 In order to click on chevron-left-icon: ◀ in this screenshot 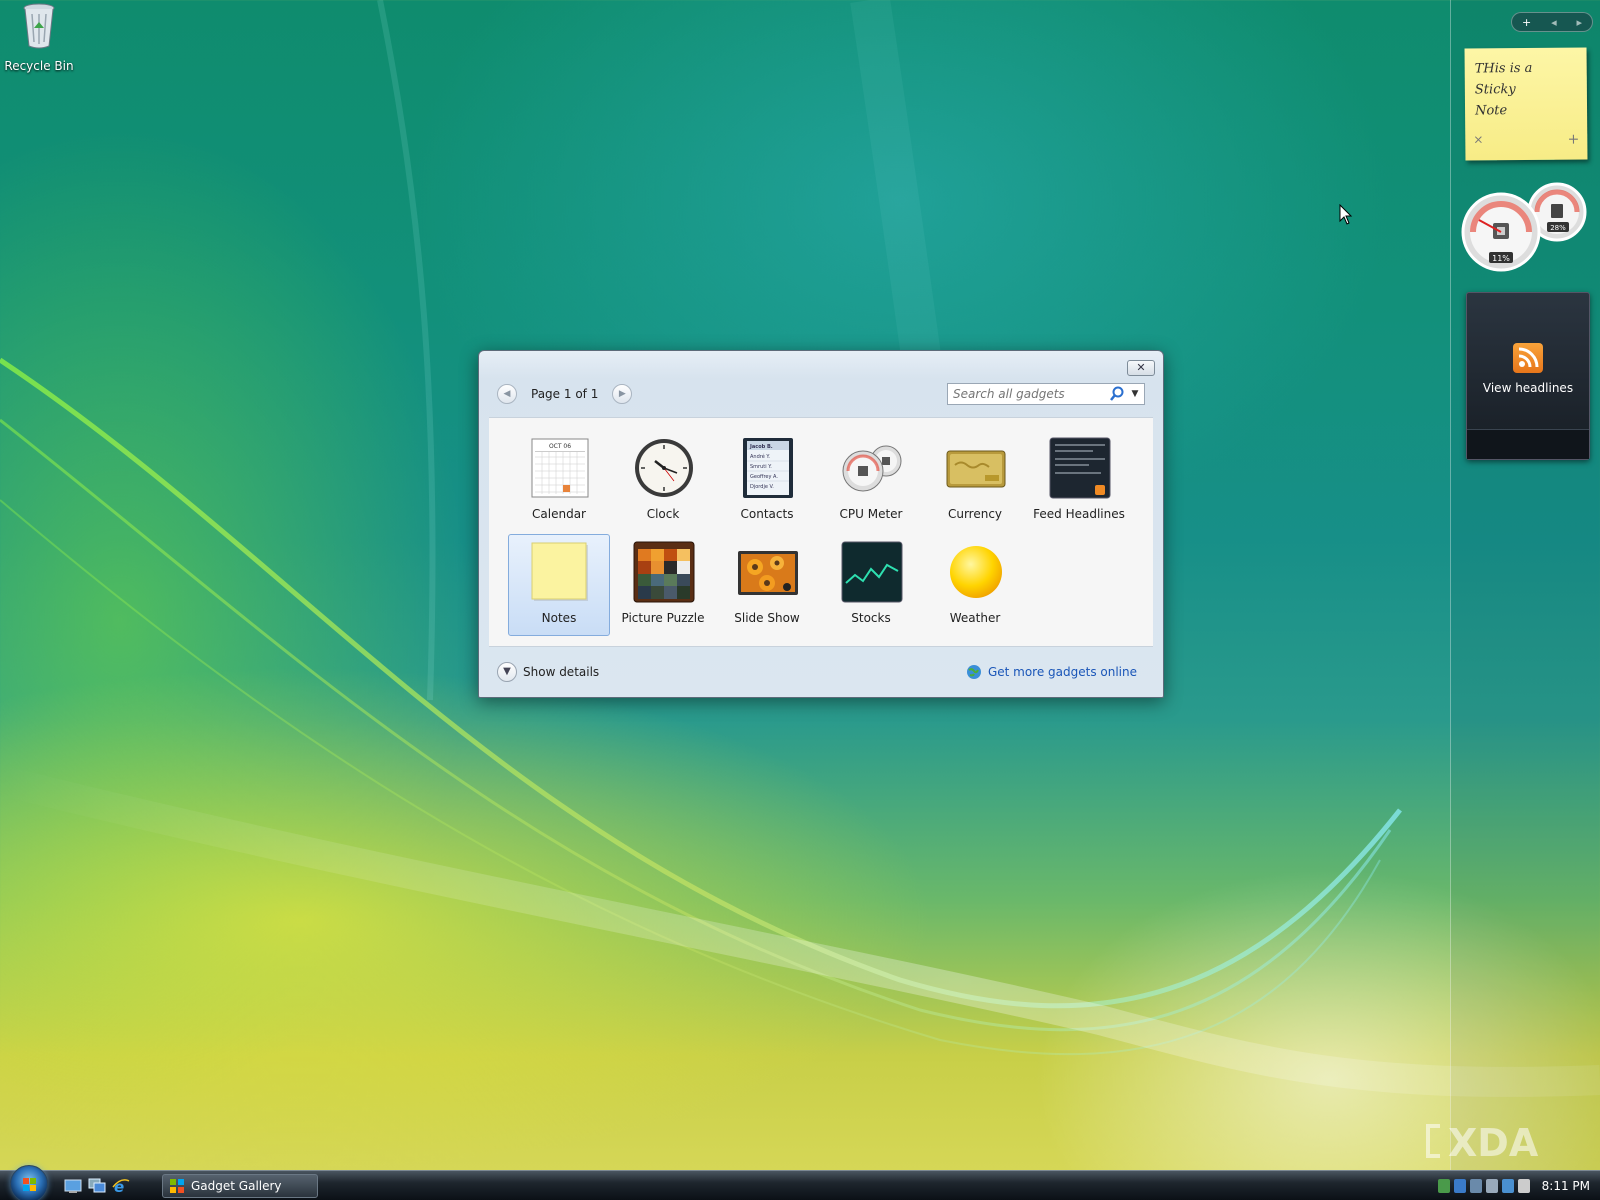, I will do `click(507, 394)`.